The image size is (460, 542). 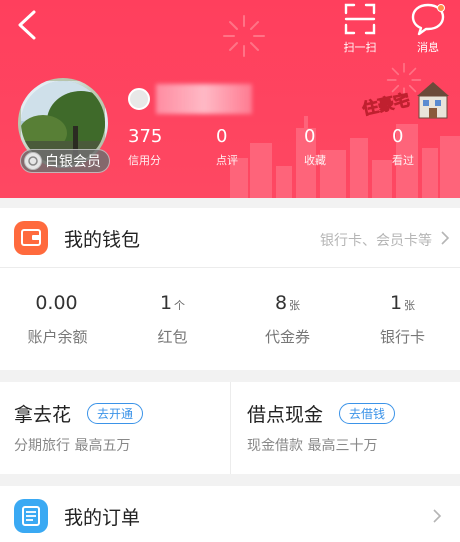 What do you see at coordinates (57, 319) in the screenshot?
I see `wallet-balance: 0.00 账户余额` at bounding box center [57, 319].